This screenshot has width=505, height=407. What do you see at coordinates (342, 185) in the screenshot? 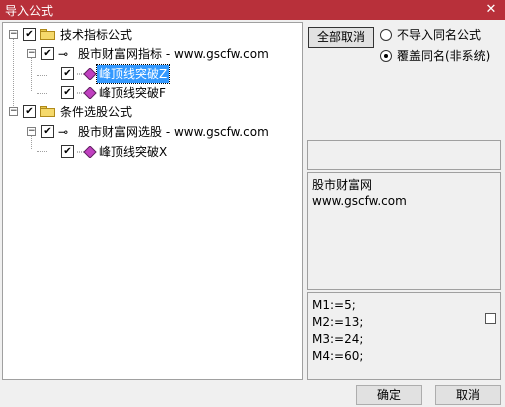
I see `description-line: 股市财富网` at bounding box center [342, 185].